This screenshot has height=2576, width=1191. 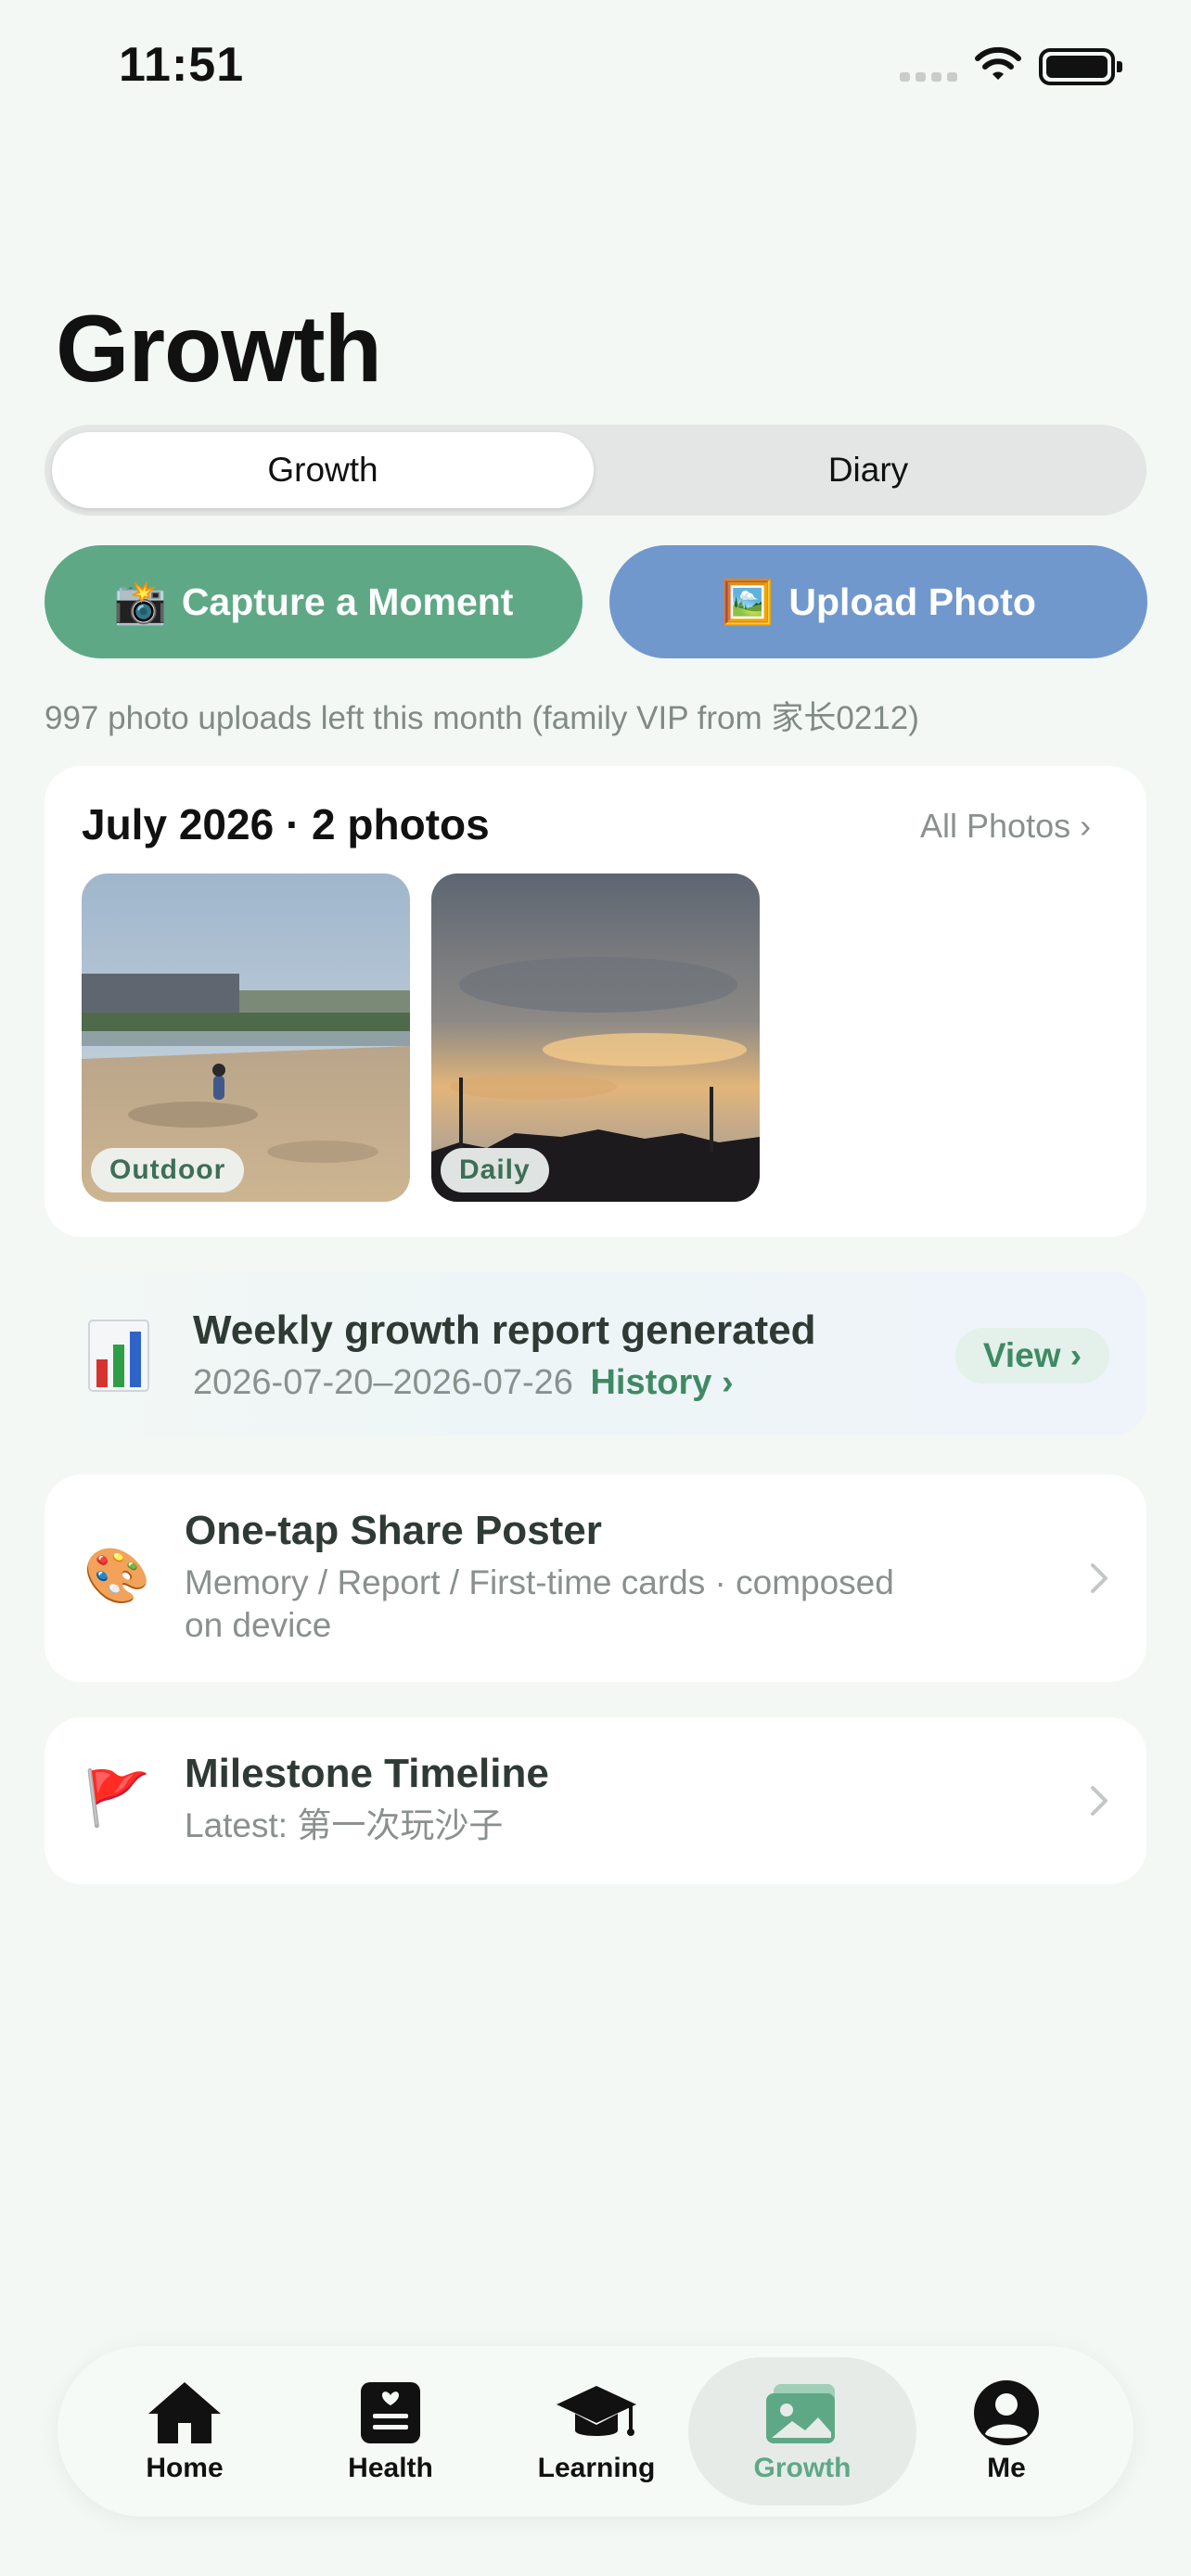 What do you see at coordinates (595, 1800) in the screenshot?
I see `milestone-timeline-card: 🚩 Milestone Timeline Latest: 第一次玩沙子` at bounding box center [595, 1800].